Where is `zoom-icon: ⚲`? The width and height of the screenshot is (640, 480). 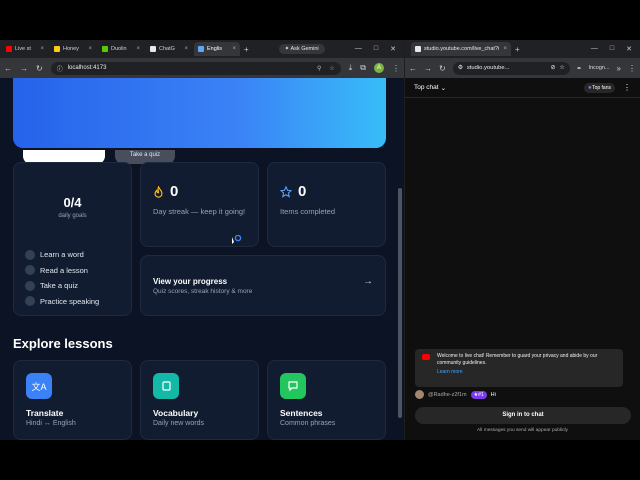 zoom-icon: ⚲ is located at coordinates (319, 68).